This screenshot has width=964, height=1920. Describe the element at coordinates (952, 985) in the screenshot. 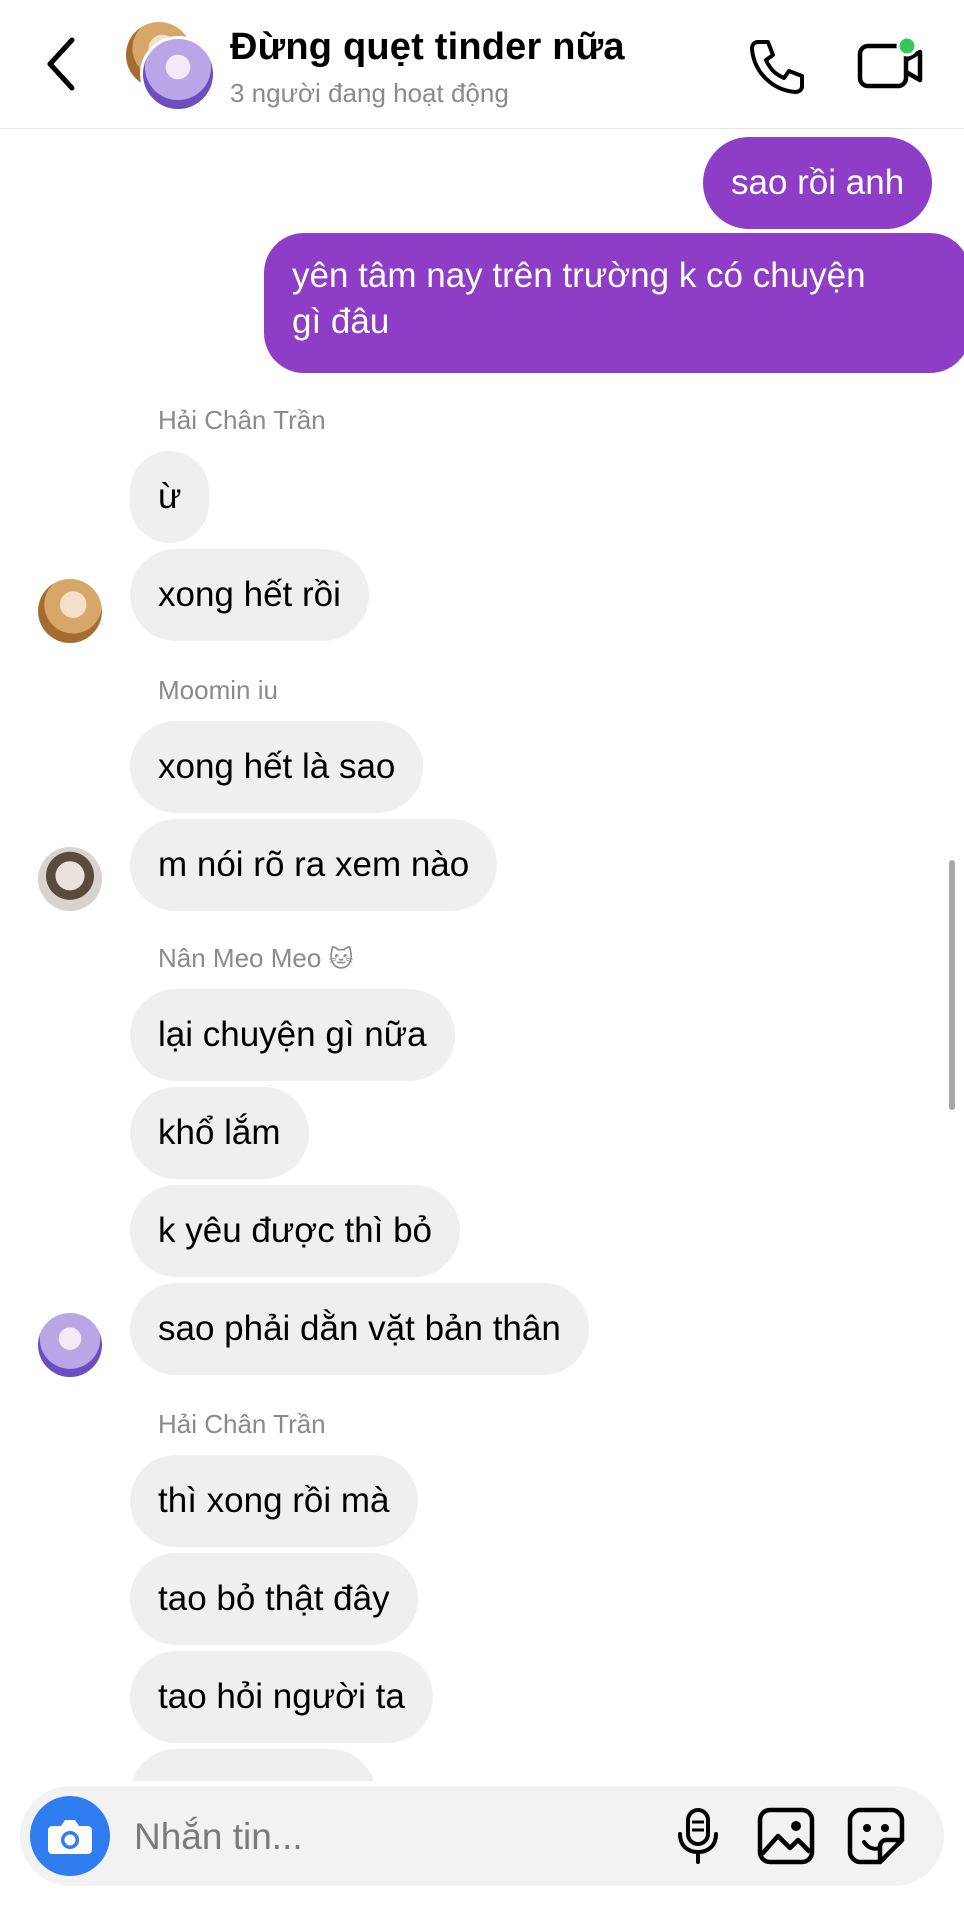

I see `scrollbar` at that location.